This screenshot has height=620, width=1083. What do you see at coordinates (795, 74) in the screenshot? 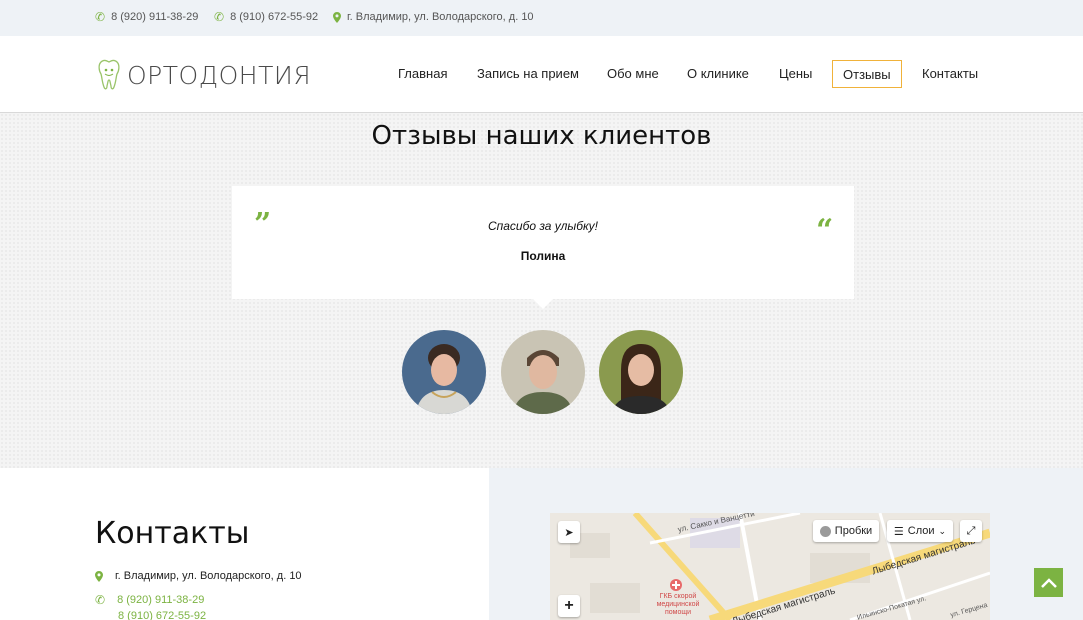
I see `nav-prices: Цены` at bounding box center [795, 74].